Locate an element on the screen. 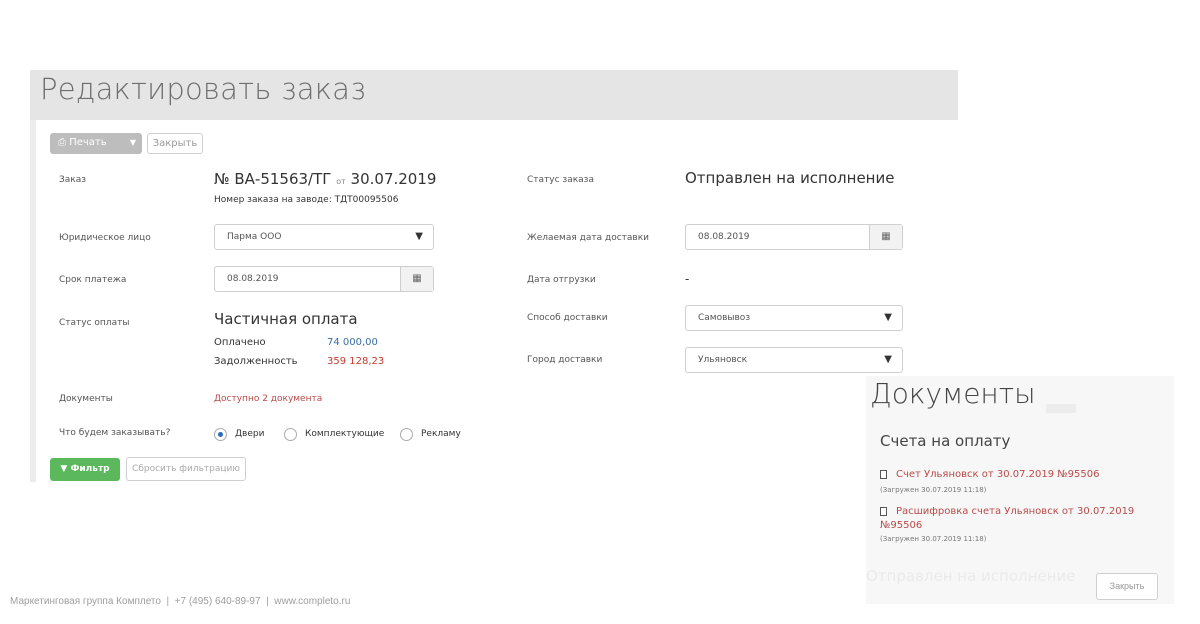 This screenshot has height=624, width=1200. invoice-meta-2: (Загружен 30.07.2019 11:18) is located at coordinates (933, 539).